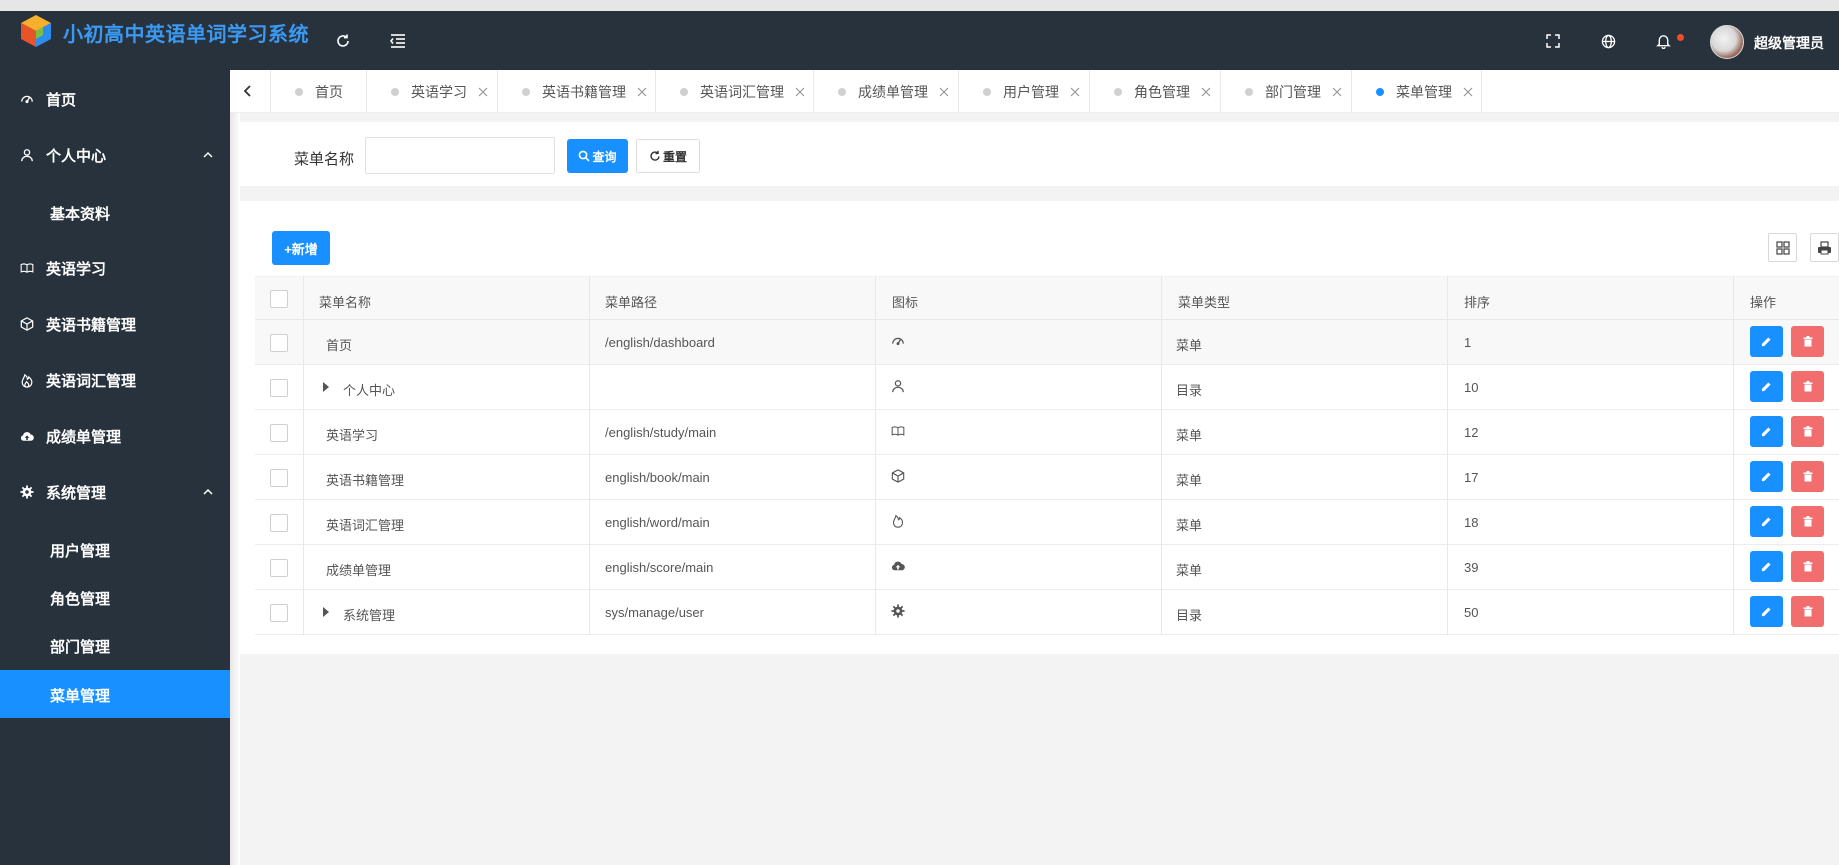  I want to click on tab-users: 用户管理, so click(1023, 91).